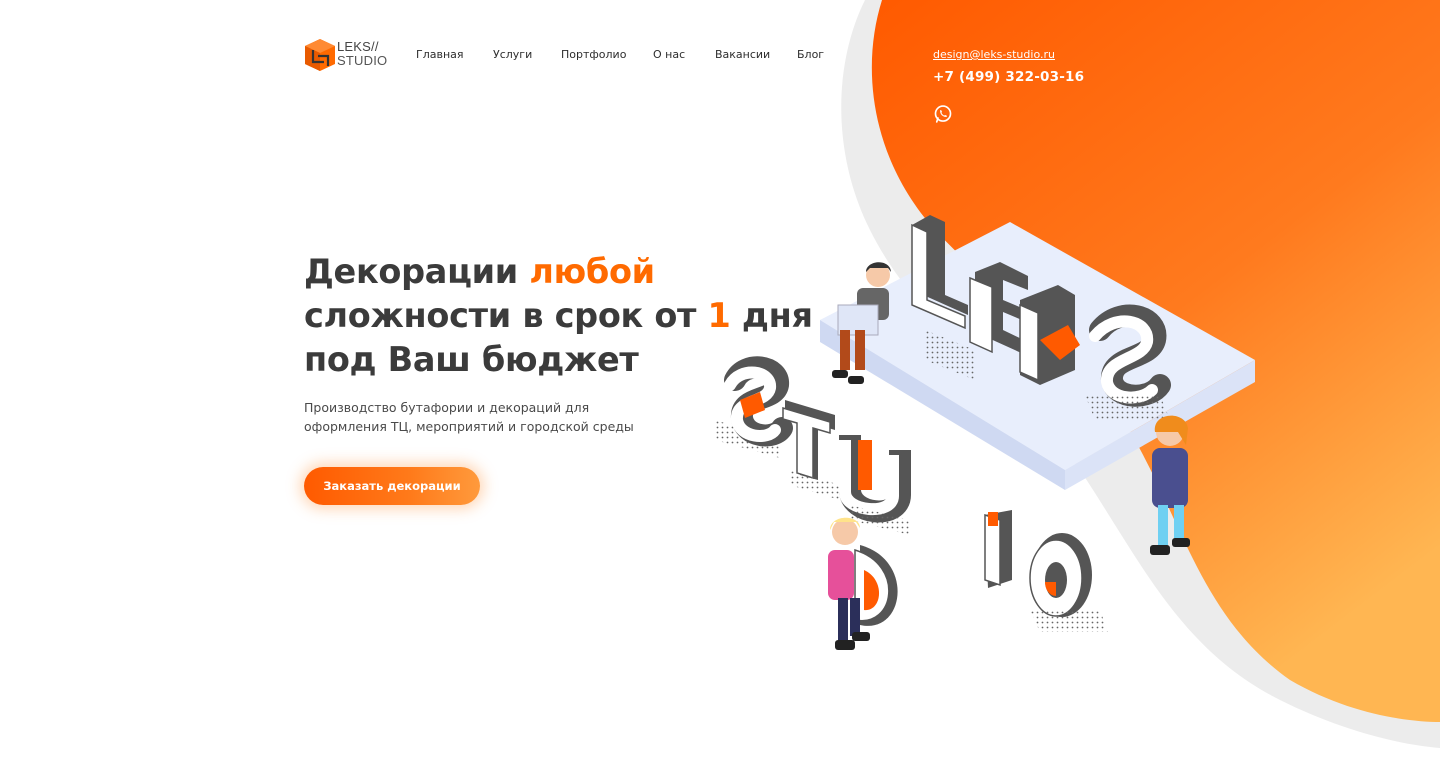 This screenshot has height=762, width=1440. I want to click on whatsapp-icon, so click(943, 114).